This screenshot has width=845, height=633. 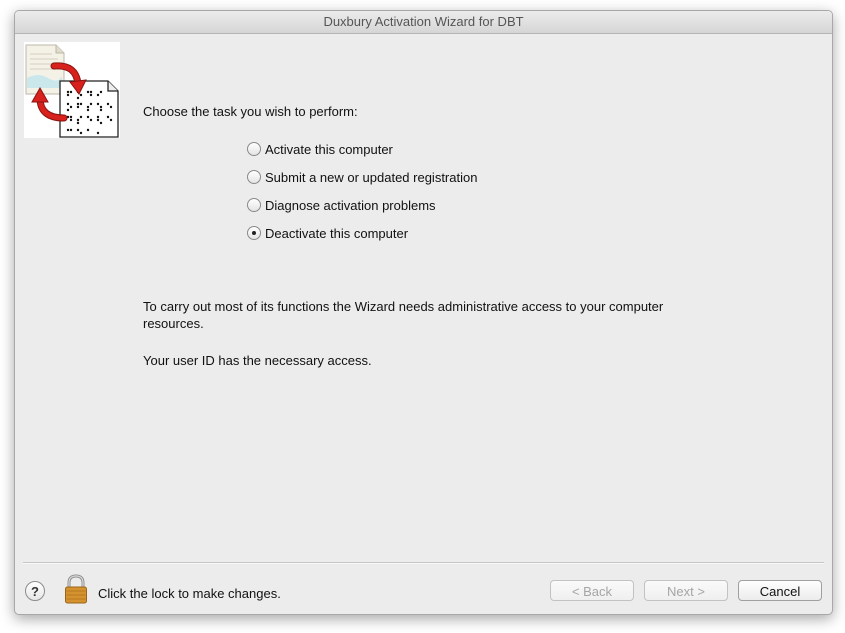 I want to click on user-access-info: Your user ID has the necessary access., so click(x=257, y=360).